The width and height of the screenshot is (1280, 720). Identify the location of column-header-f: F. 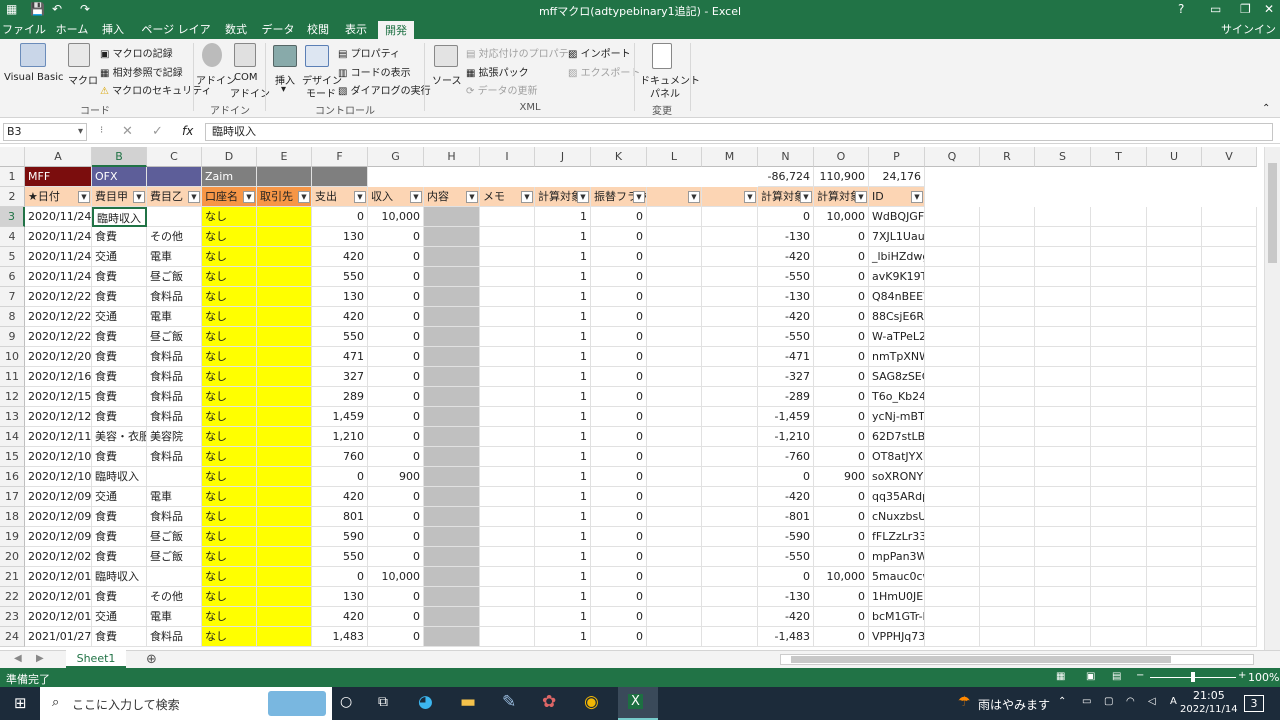
(340, 157).